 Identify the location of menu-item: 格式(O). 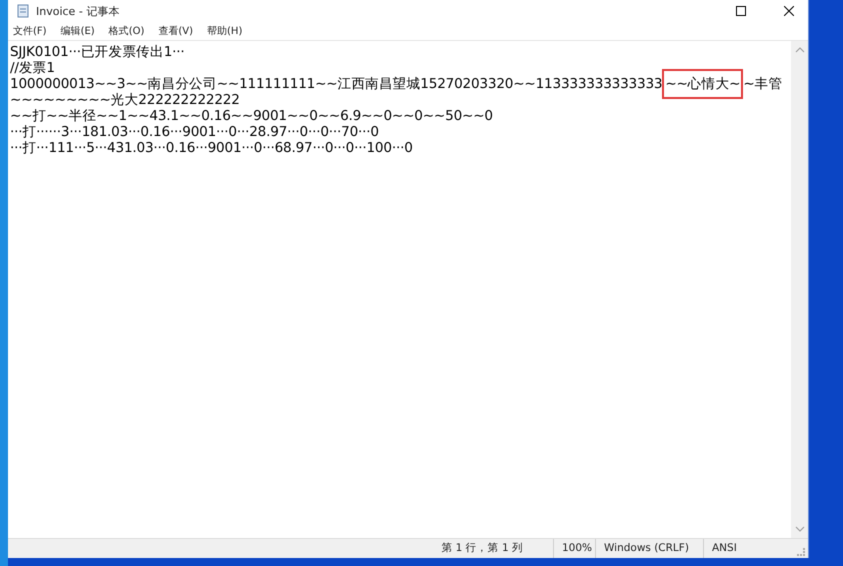
(127, 31).